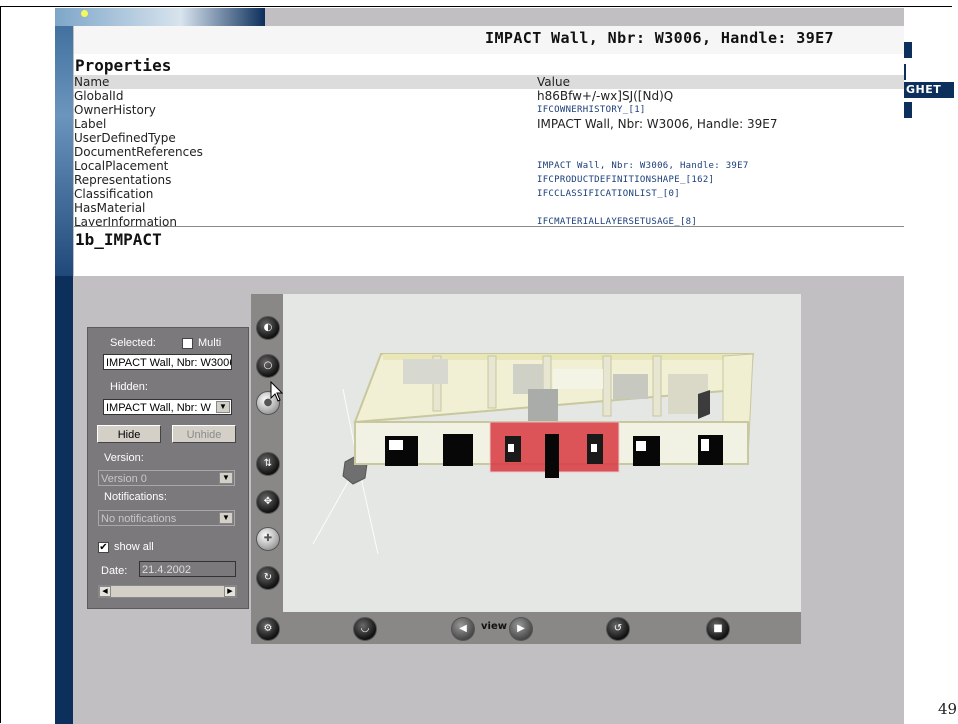  What do you see at coordinates (617, 220) in the screenshot?
I see `property-value-link: IFCMATERIALLAYERSETUSAGE_[8]` at bounding box center [617, 220].